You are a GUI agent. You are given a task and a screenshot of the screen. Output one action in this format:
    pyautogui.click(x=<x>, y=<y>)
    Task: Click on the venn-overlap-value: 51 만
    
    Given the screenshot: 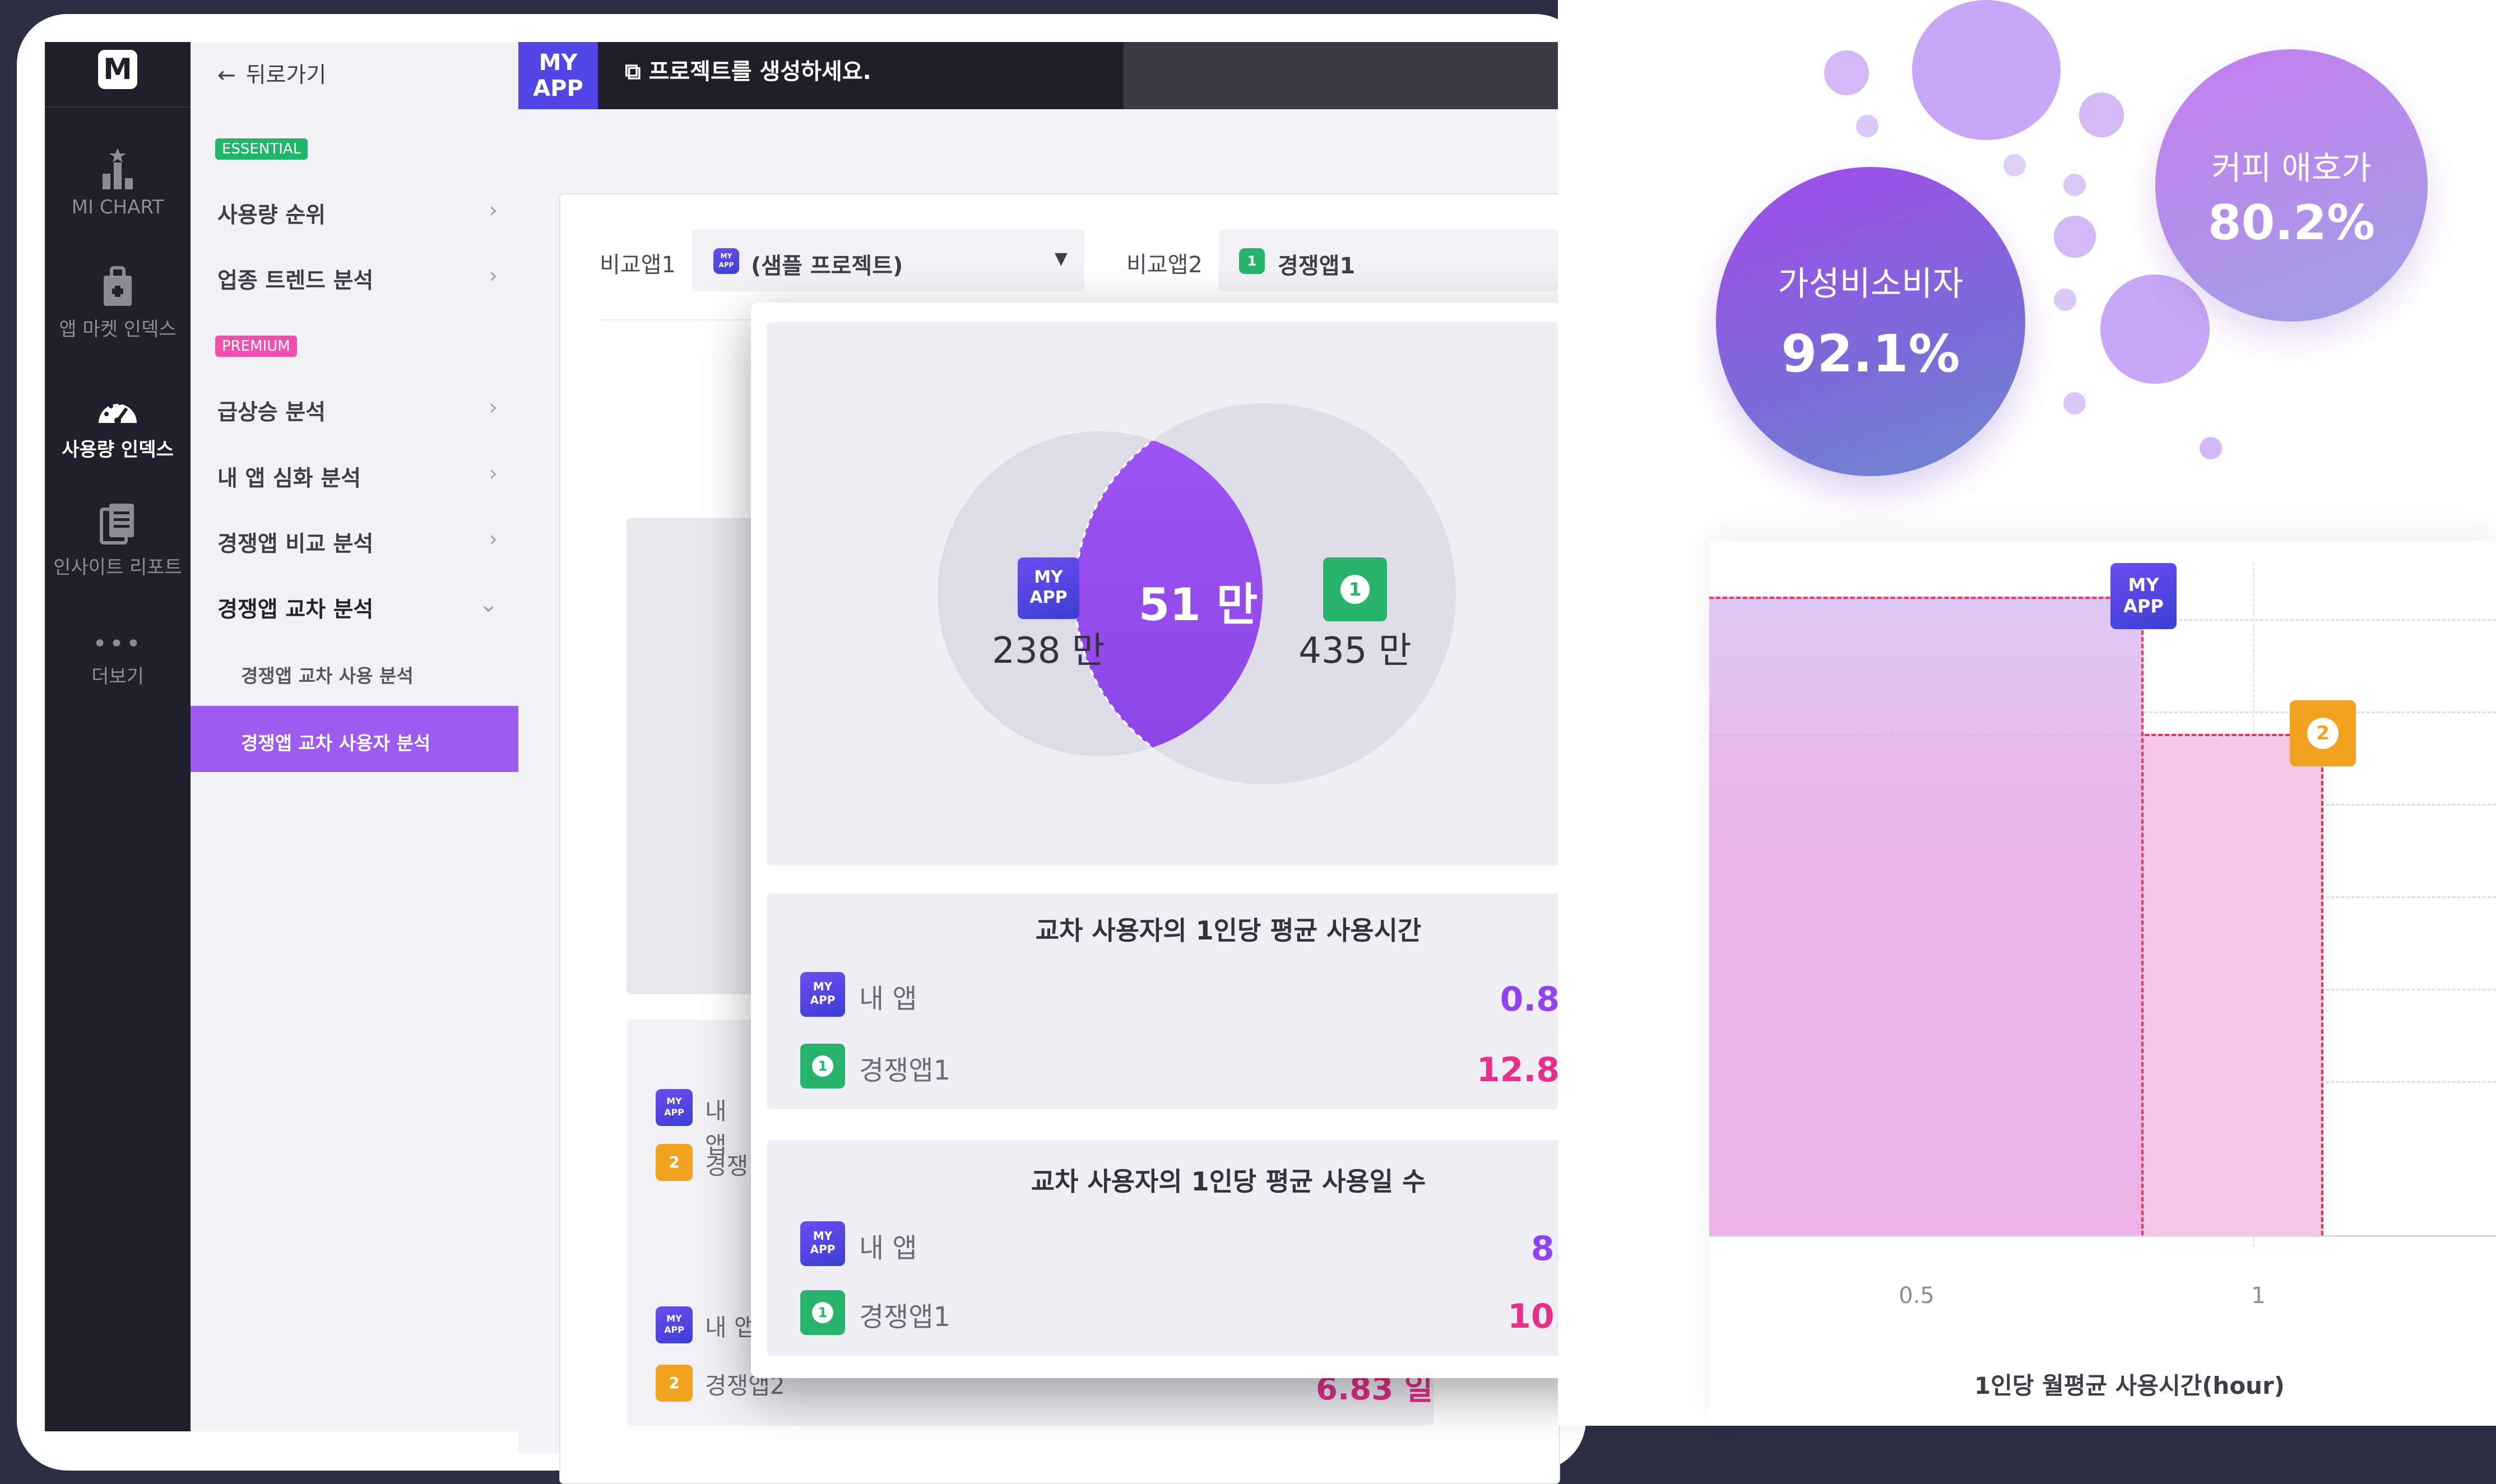 What is the action you would take?
    pyautogui.click(x=1198, y=605)
    